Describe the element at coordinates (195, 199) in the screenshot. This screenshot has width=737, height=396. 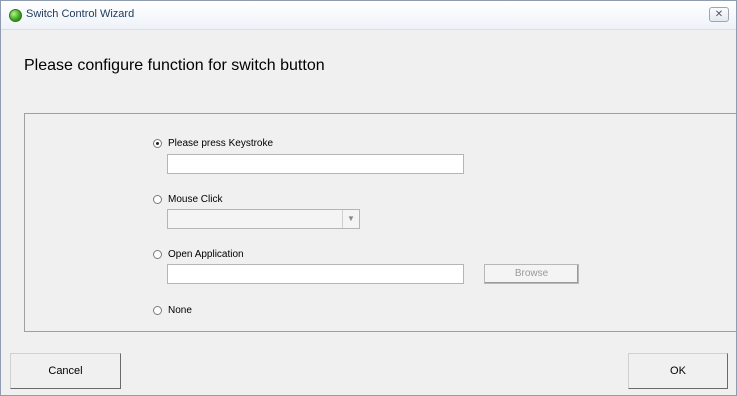
I see `label-mouse-click: Mouse Click` at that location.